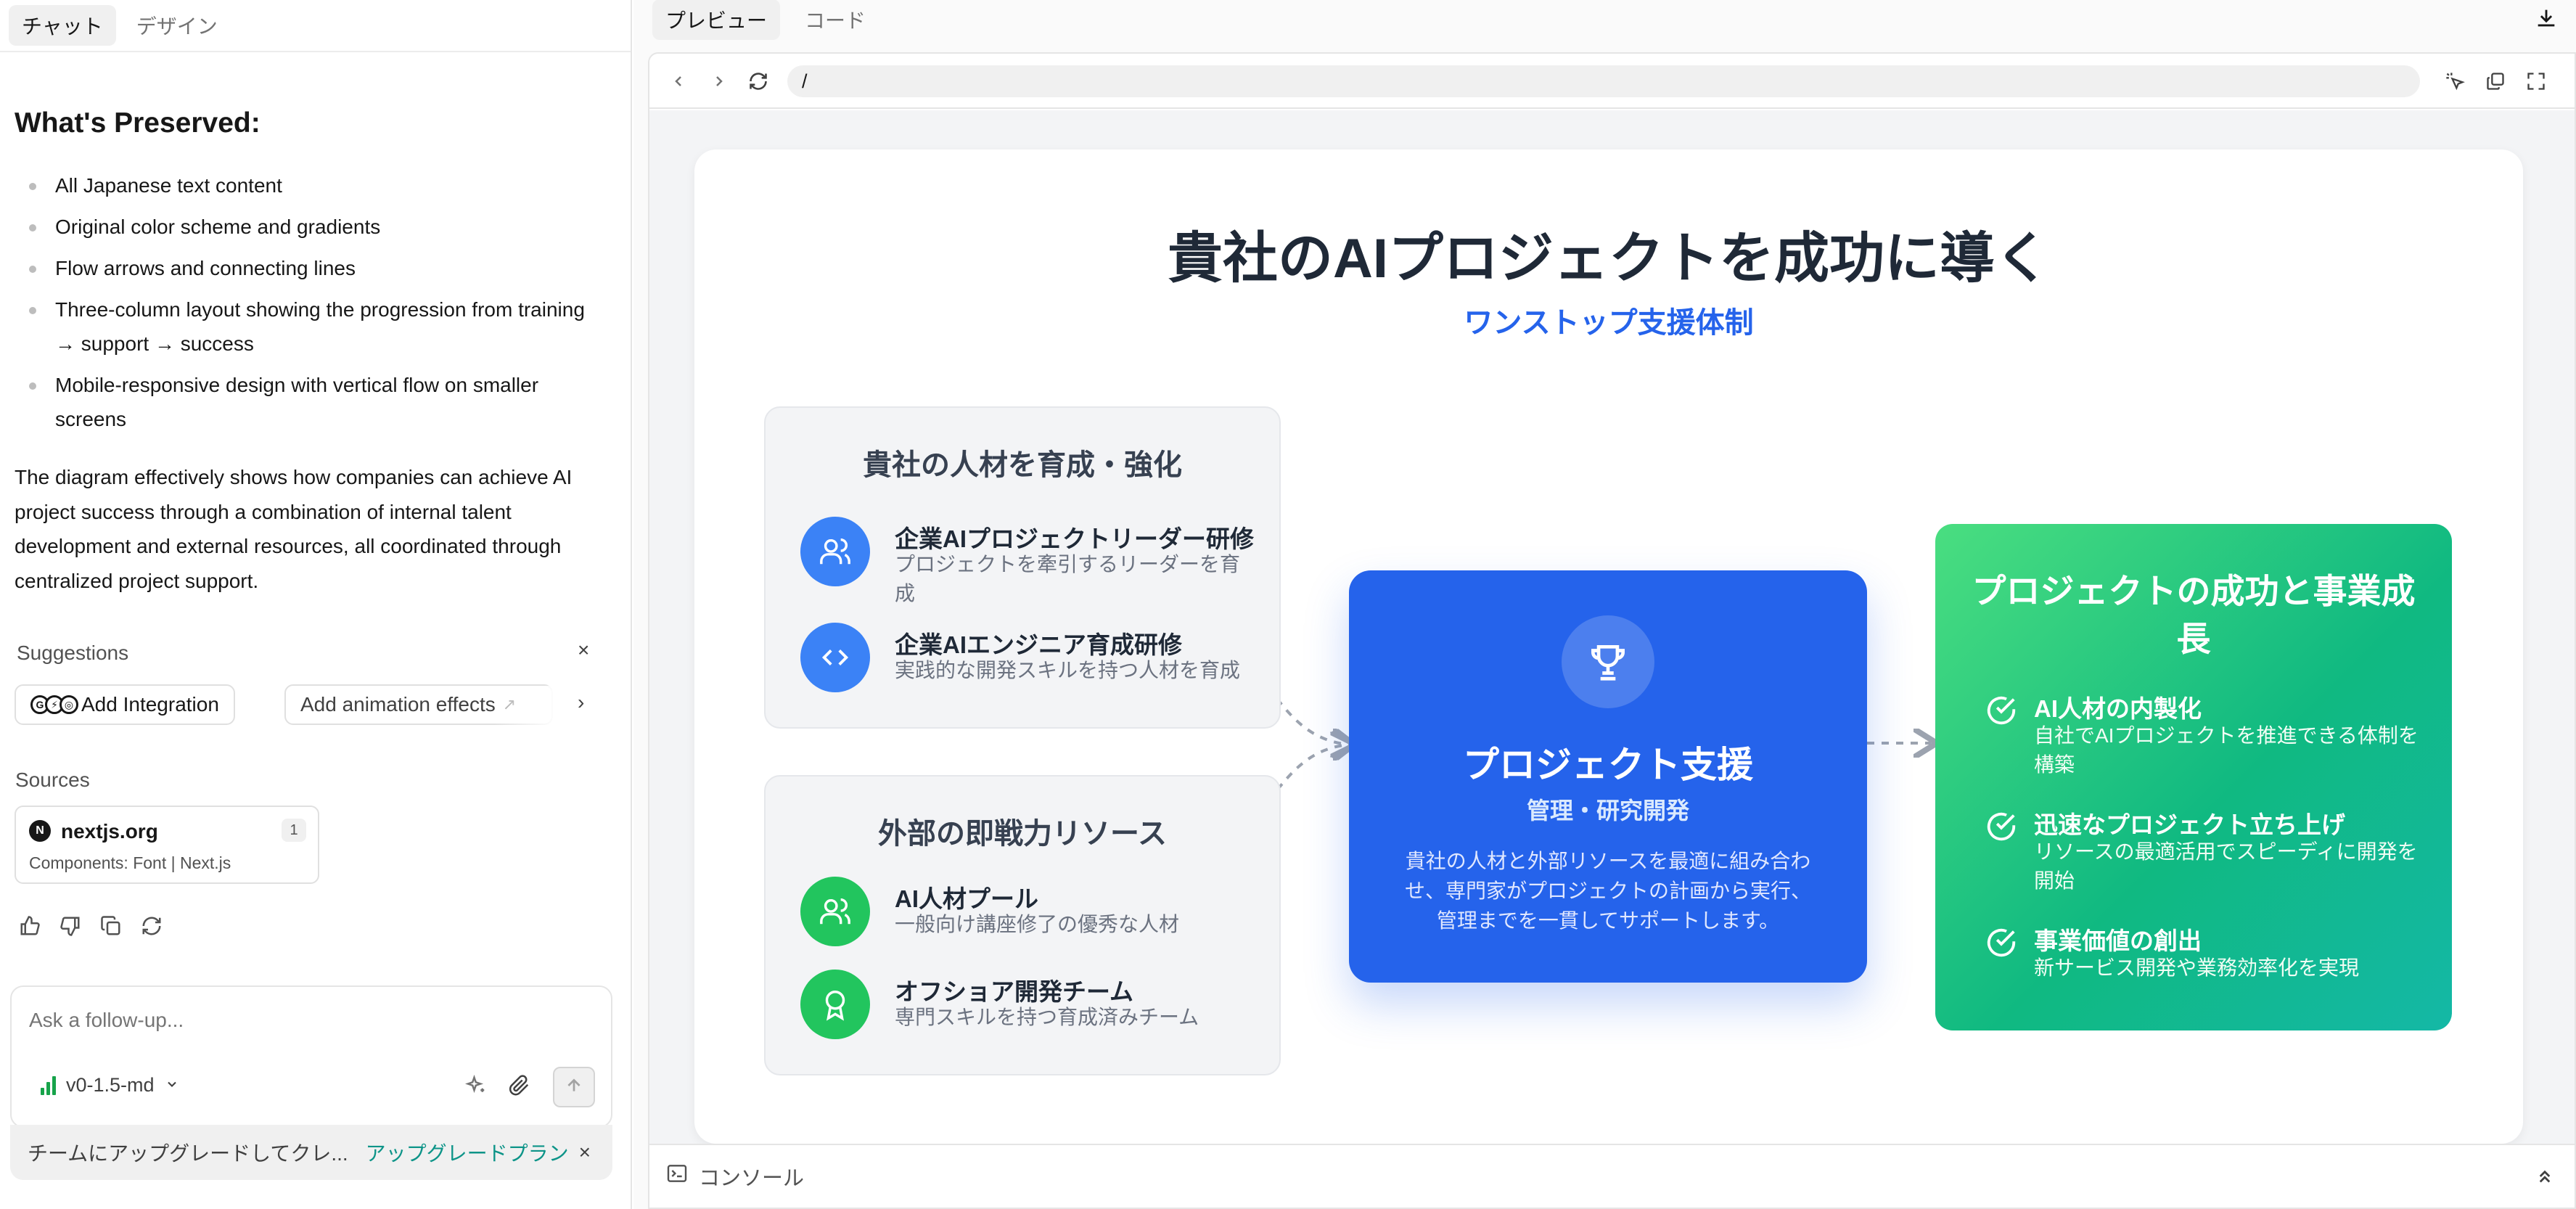 This screenshot has width=2576, height=1209. What do you see at coordinates (1608, 661) in the screenshot?
I see `trophy-icon` at bounding box center [1608, 661].